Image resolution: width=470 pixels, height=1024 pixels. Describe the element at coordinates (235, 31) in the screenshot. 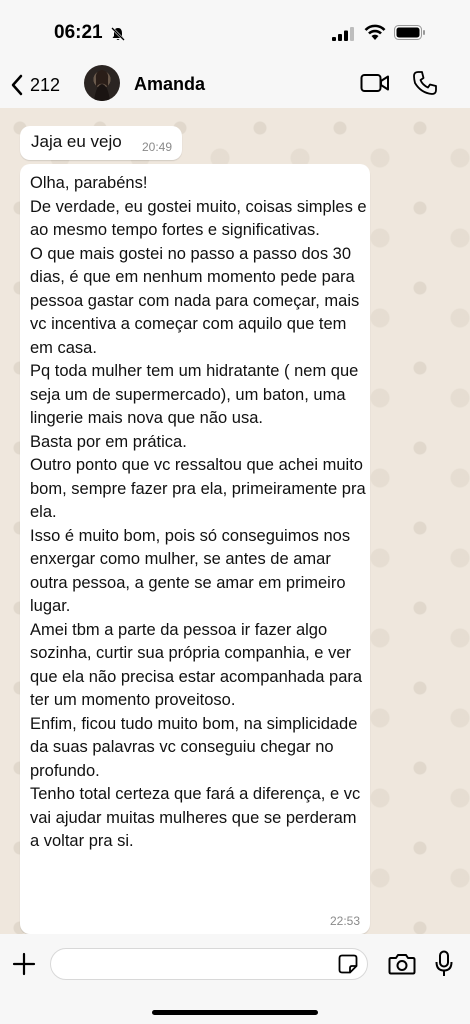

I see `status-bar: 06:21` at that location.